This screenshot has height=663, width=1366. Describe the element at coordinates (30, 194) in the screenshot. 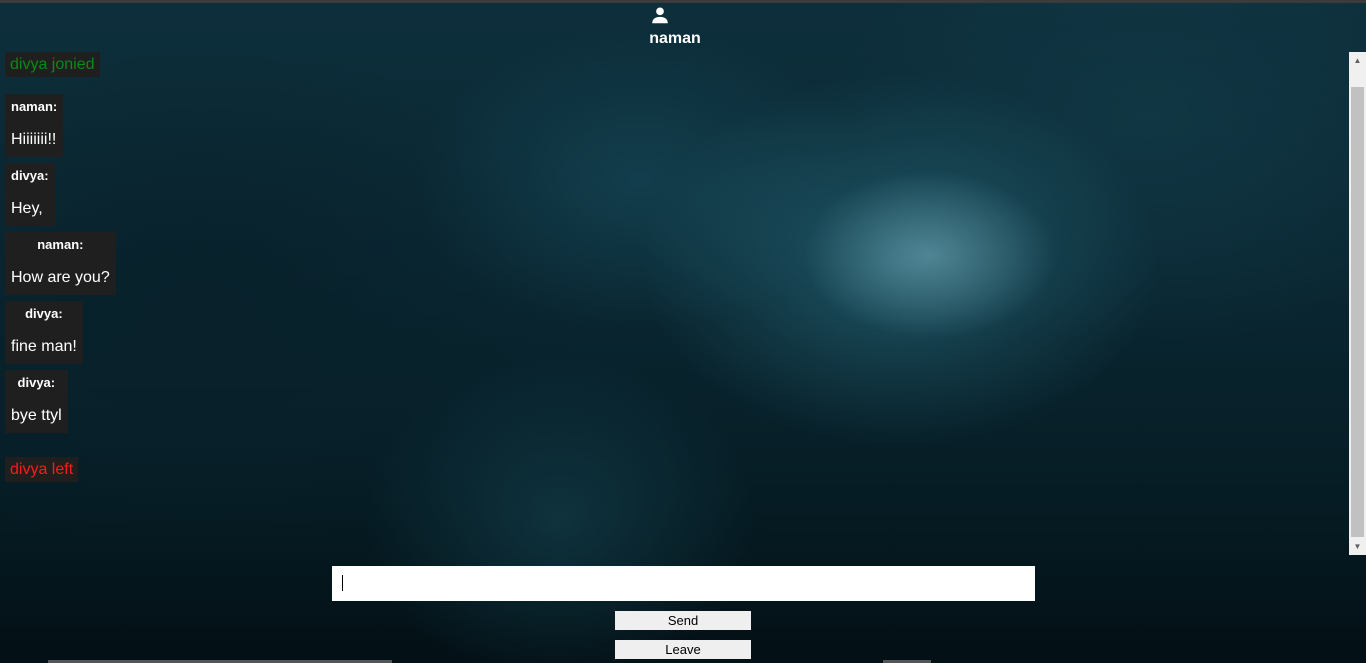

I see `chat-message: divya: Hey,` at that location.